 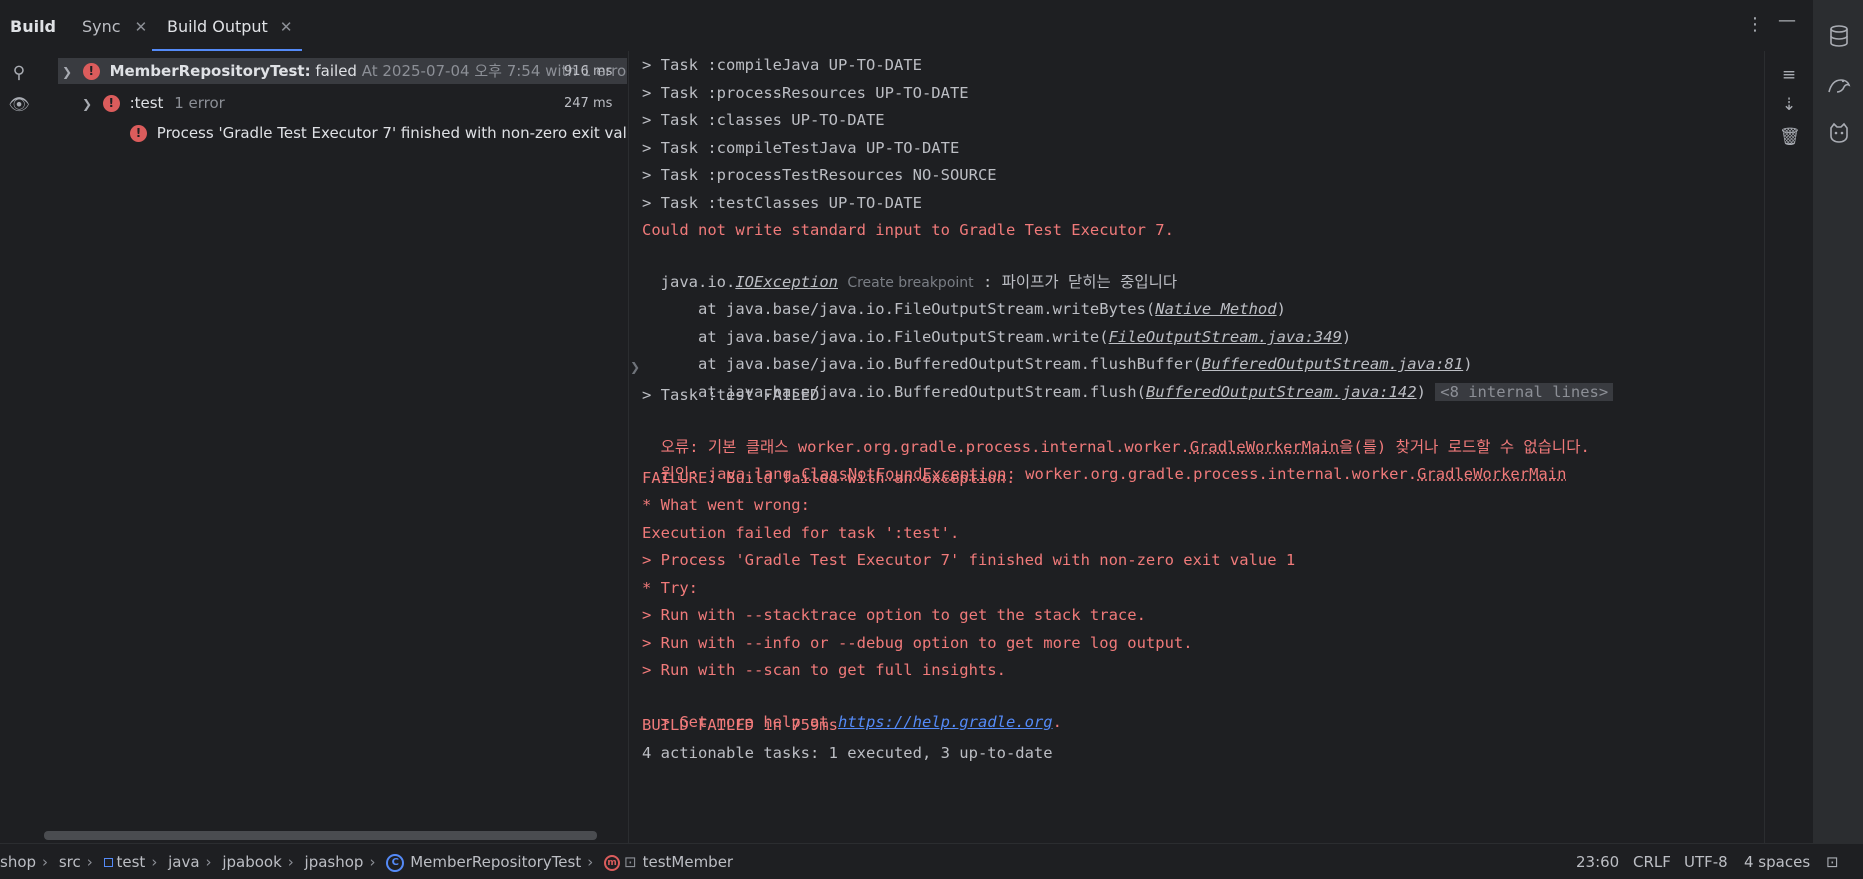 What do you see at coordinates (1790, 137) in the screenshot?
I see `trash-icon: 🗑` at bounding box center [1790, 137].